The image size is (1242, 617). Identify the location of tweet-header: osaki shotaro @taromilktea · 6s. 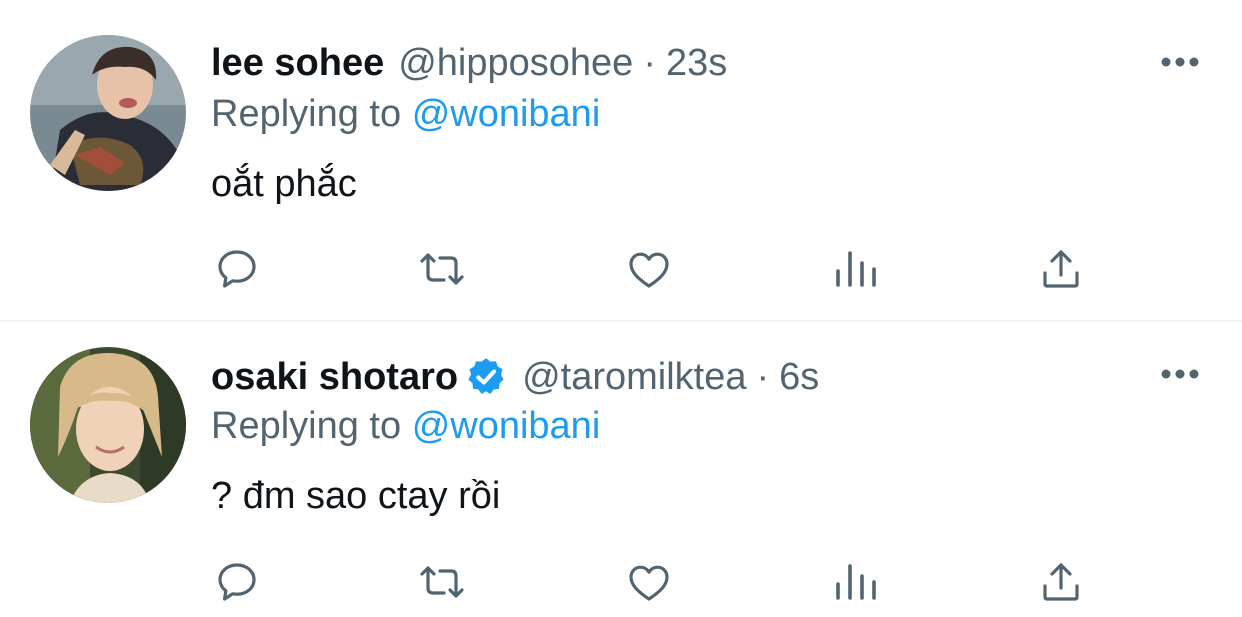
(515, 377).